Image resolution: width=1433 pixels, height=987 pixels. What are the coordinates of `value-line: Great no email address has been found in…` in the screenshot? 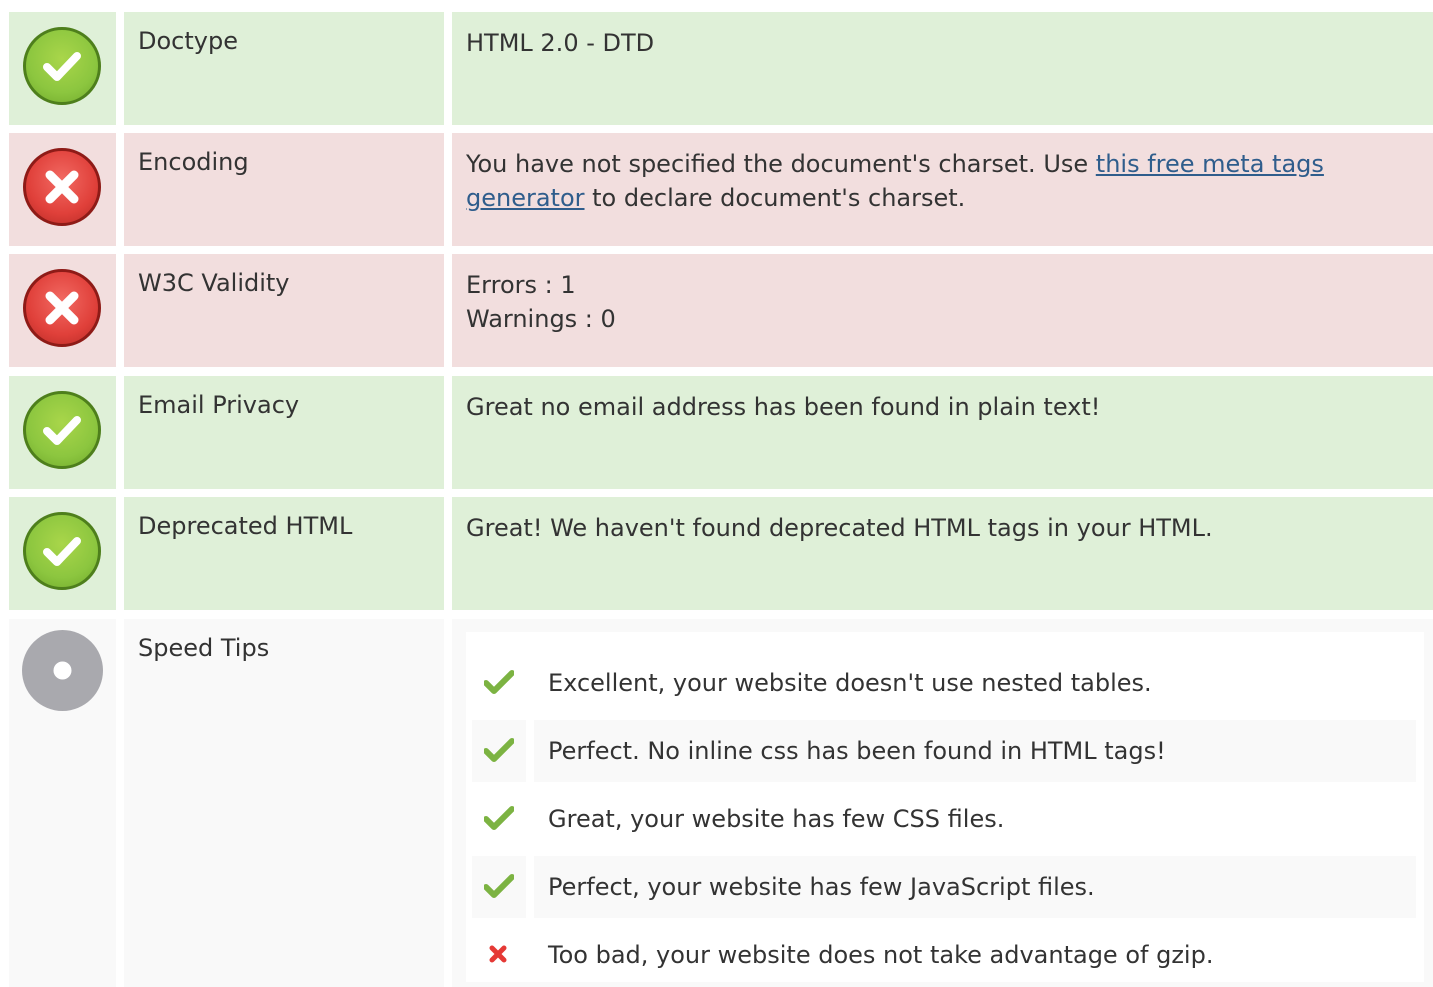 It's located at (783, 407).